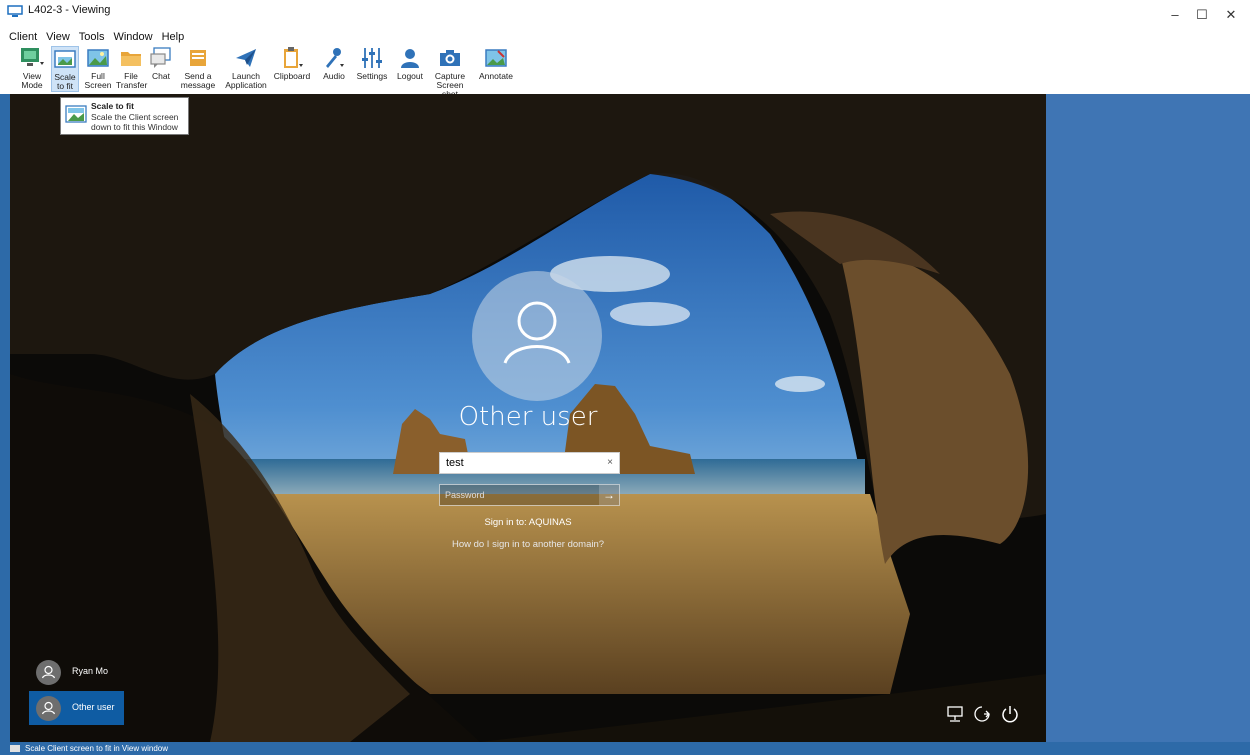 Image resolution: width=1250 pixels, height=755 pixels. Describe the element at coordinates (496, 58) in the screenshot. I see `annotate-icon` at that location.